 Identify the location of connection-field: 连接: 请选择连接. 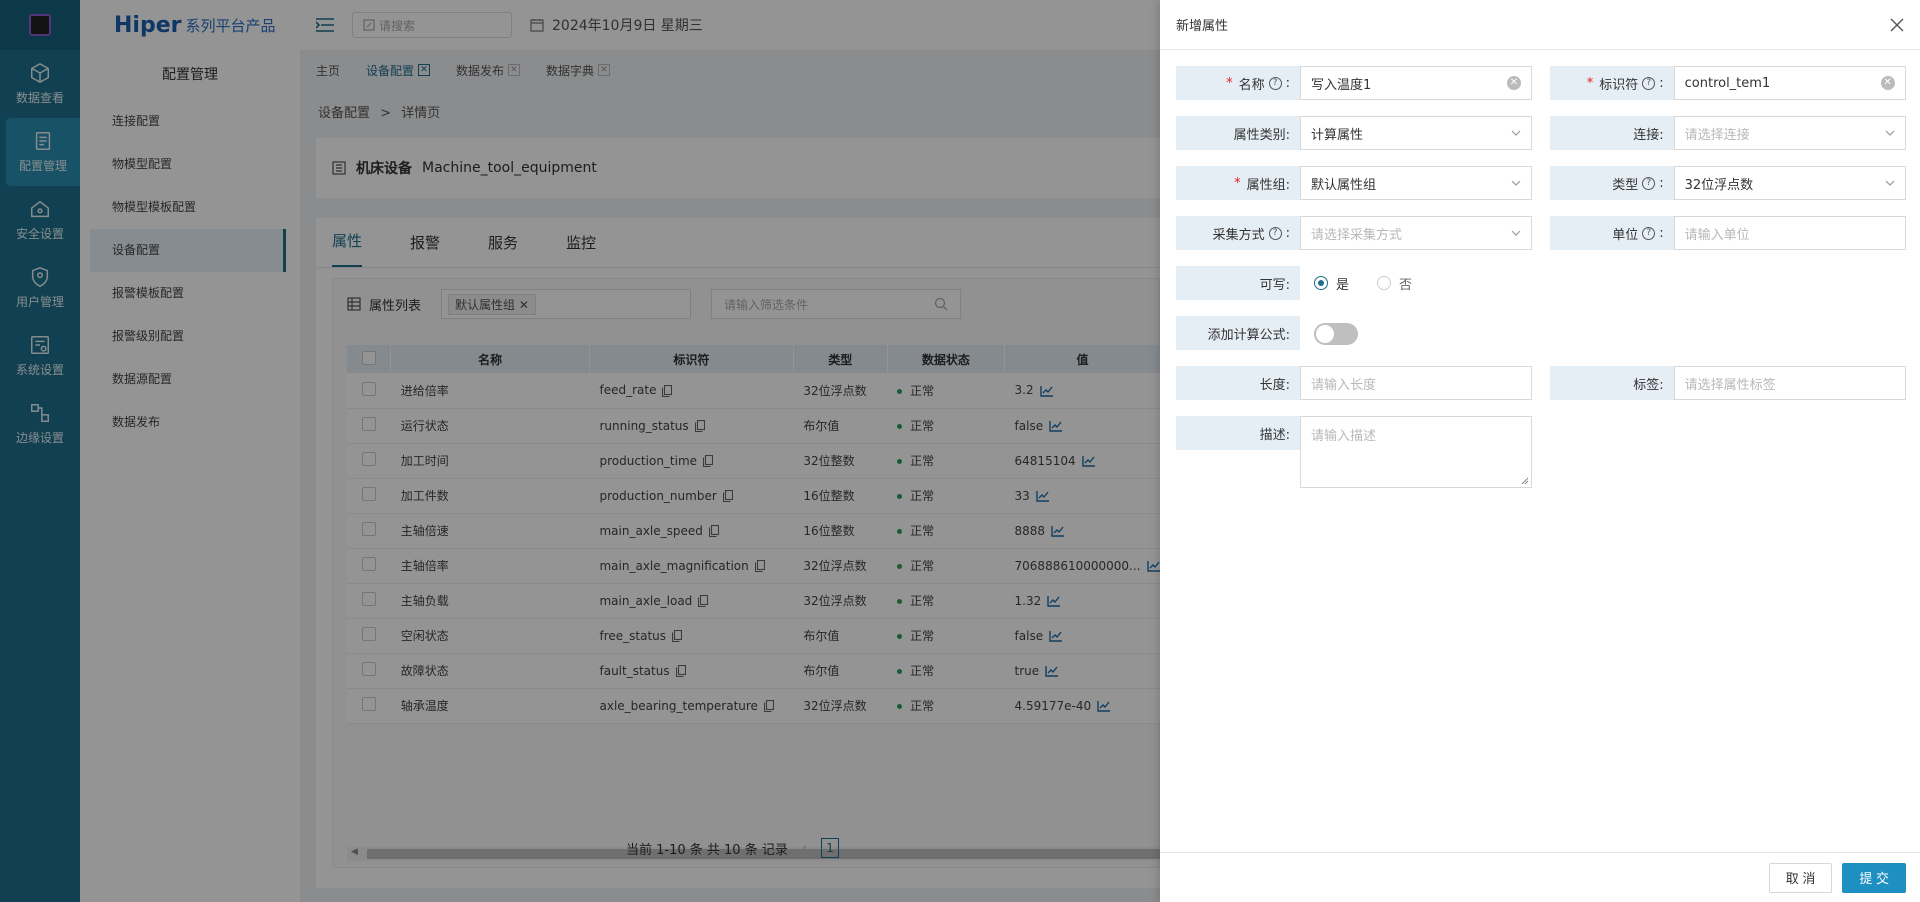
(1727, 133).